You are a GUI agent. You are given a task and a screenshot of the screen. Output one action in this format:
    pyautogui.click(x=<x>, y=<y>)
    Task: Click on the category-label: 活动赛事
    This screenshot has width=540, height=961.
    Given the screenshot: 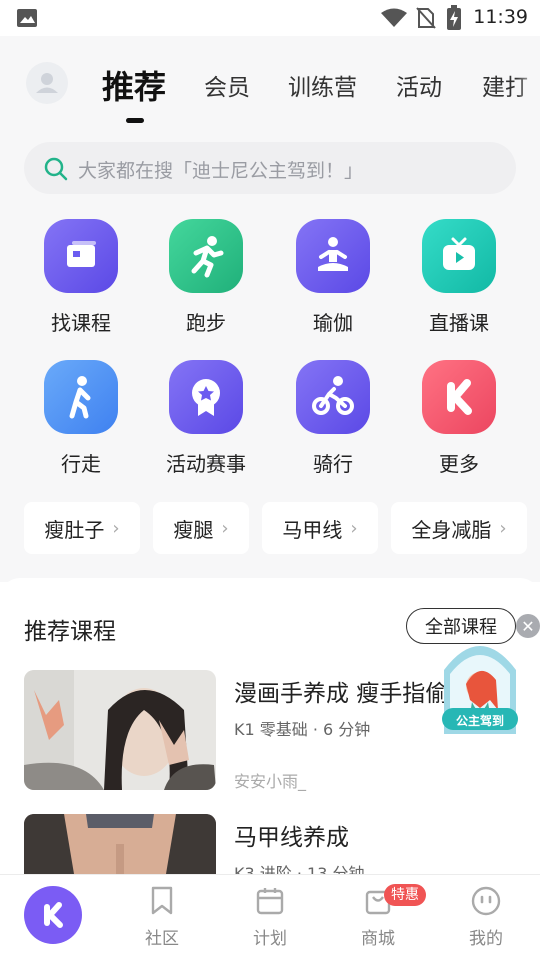 What is the action you would take?
    pyautogui.click(x=206, y=464)
    